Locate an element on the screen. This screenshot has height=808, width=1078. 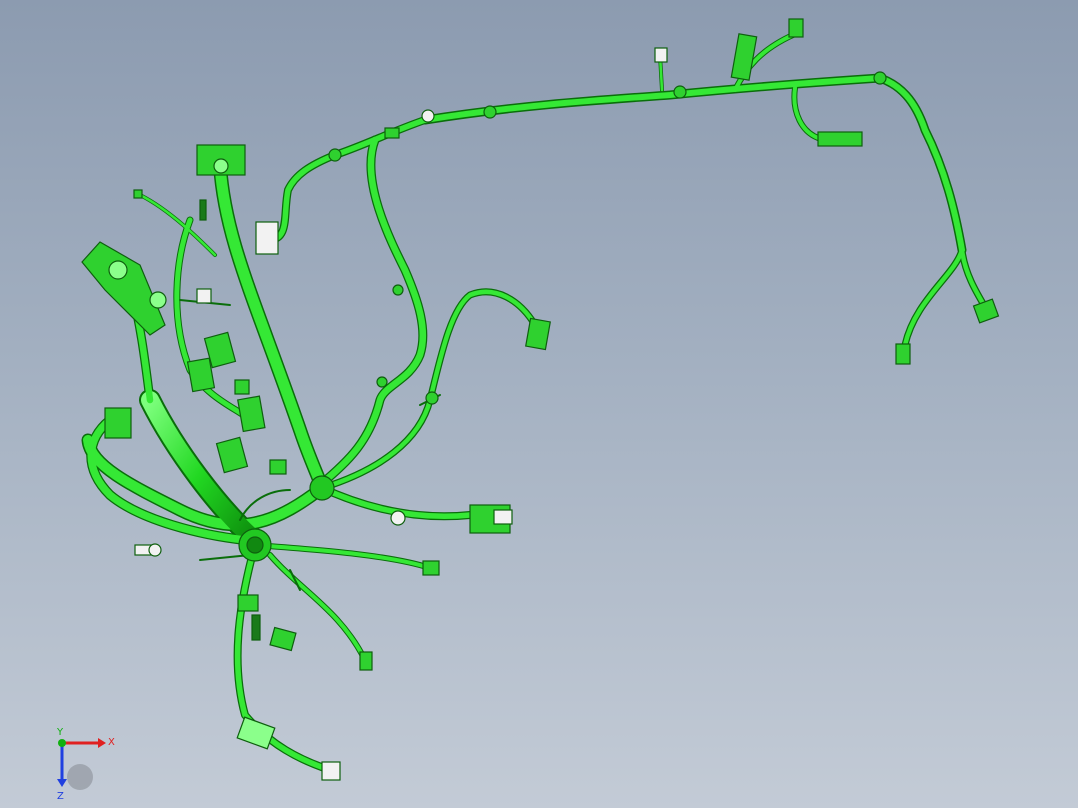
top-box-grommet is located at coordinates (221, 166).